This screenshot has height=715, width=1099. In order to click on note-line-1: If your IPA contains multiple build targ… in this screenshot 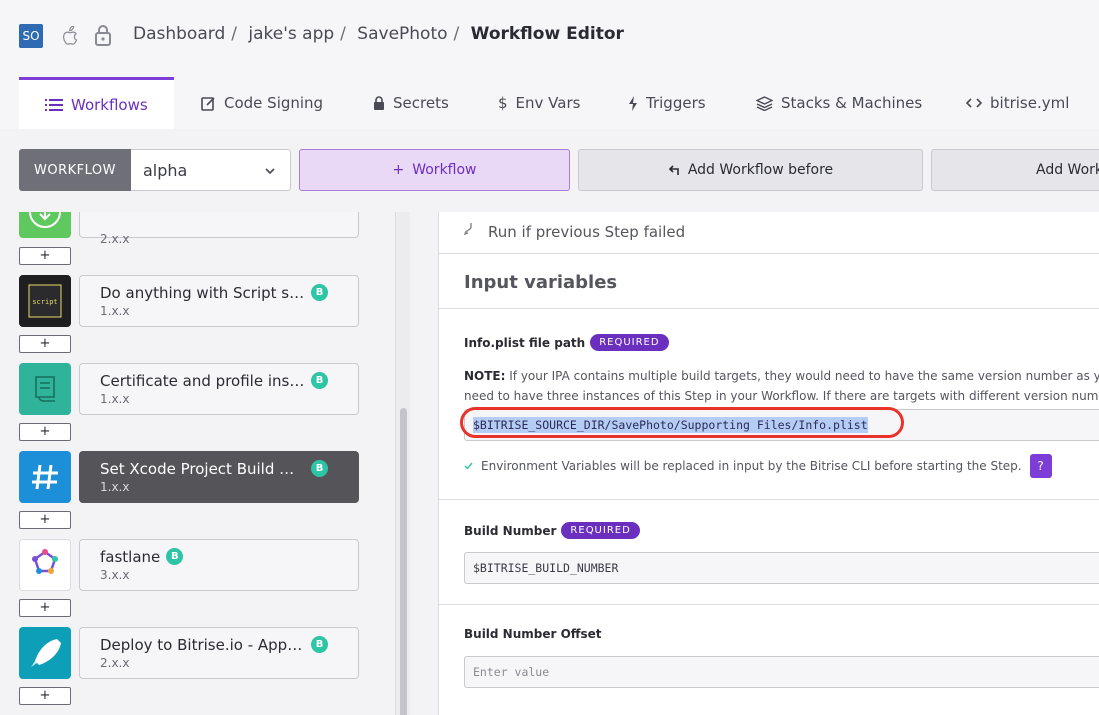, I will do `click(802, 376)`.